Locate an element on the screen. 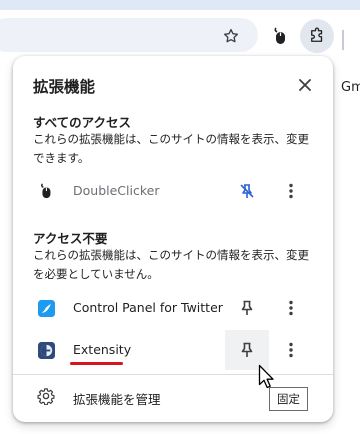 The image size is (360, 434). extension-row-doubleclicker: DoubleClicker is located at coordinates (173, 191).